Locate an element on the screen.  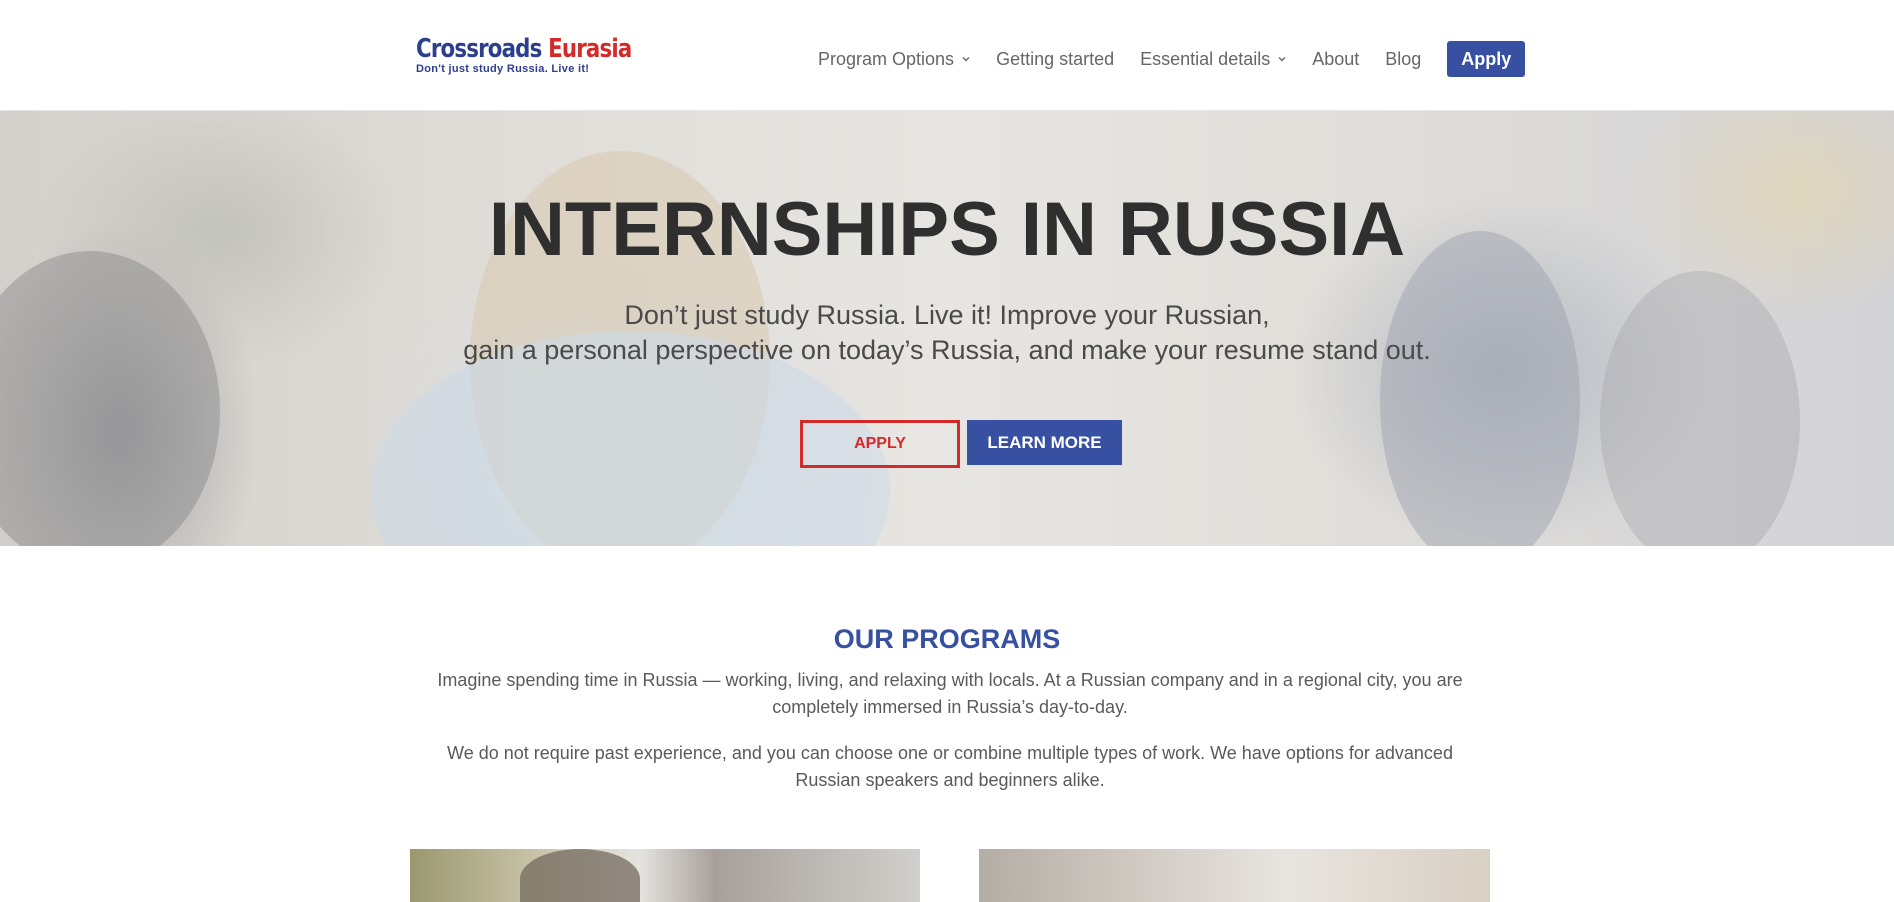
hero-apply-button: APPLY is located at coordinates (880, 444).